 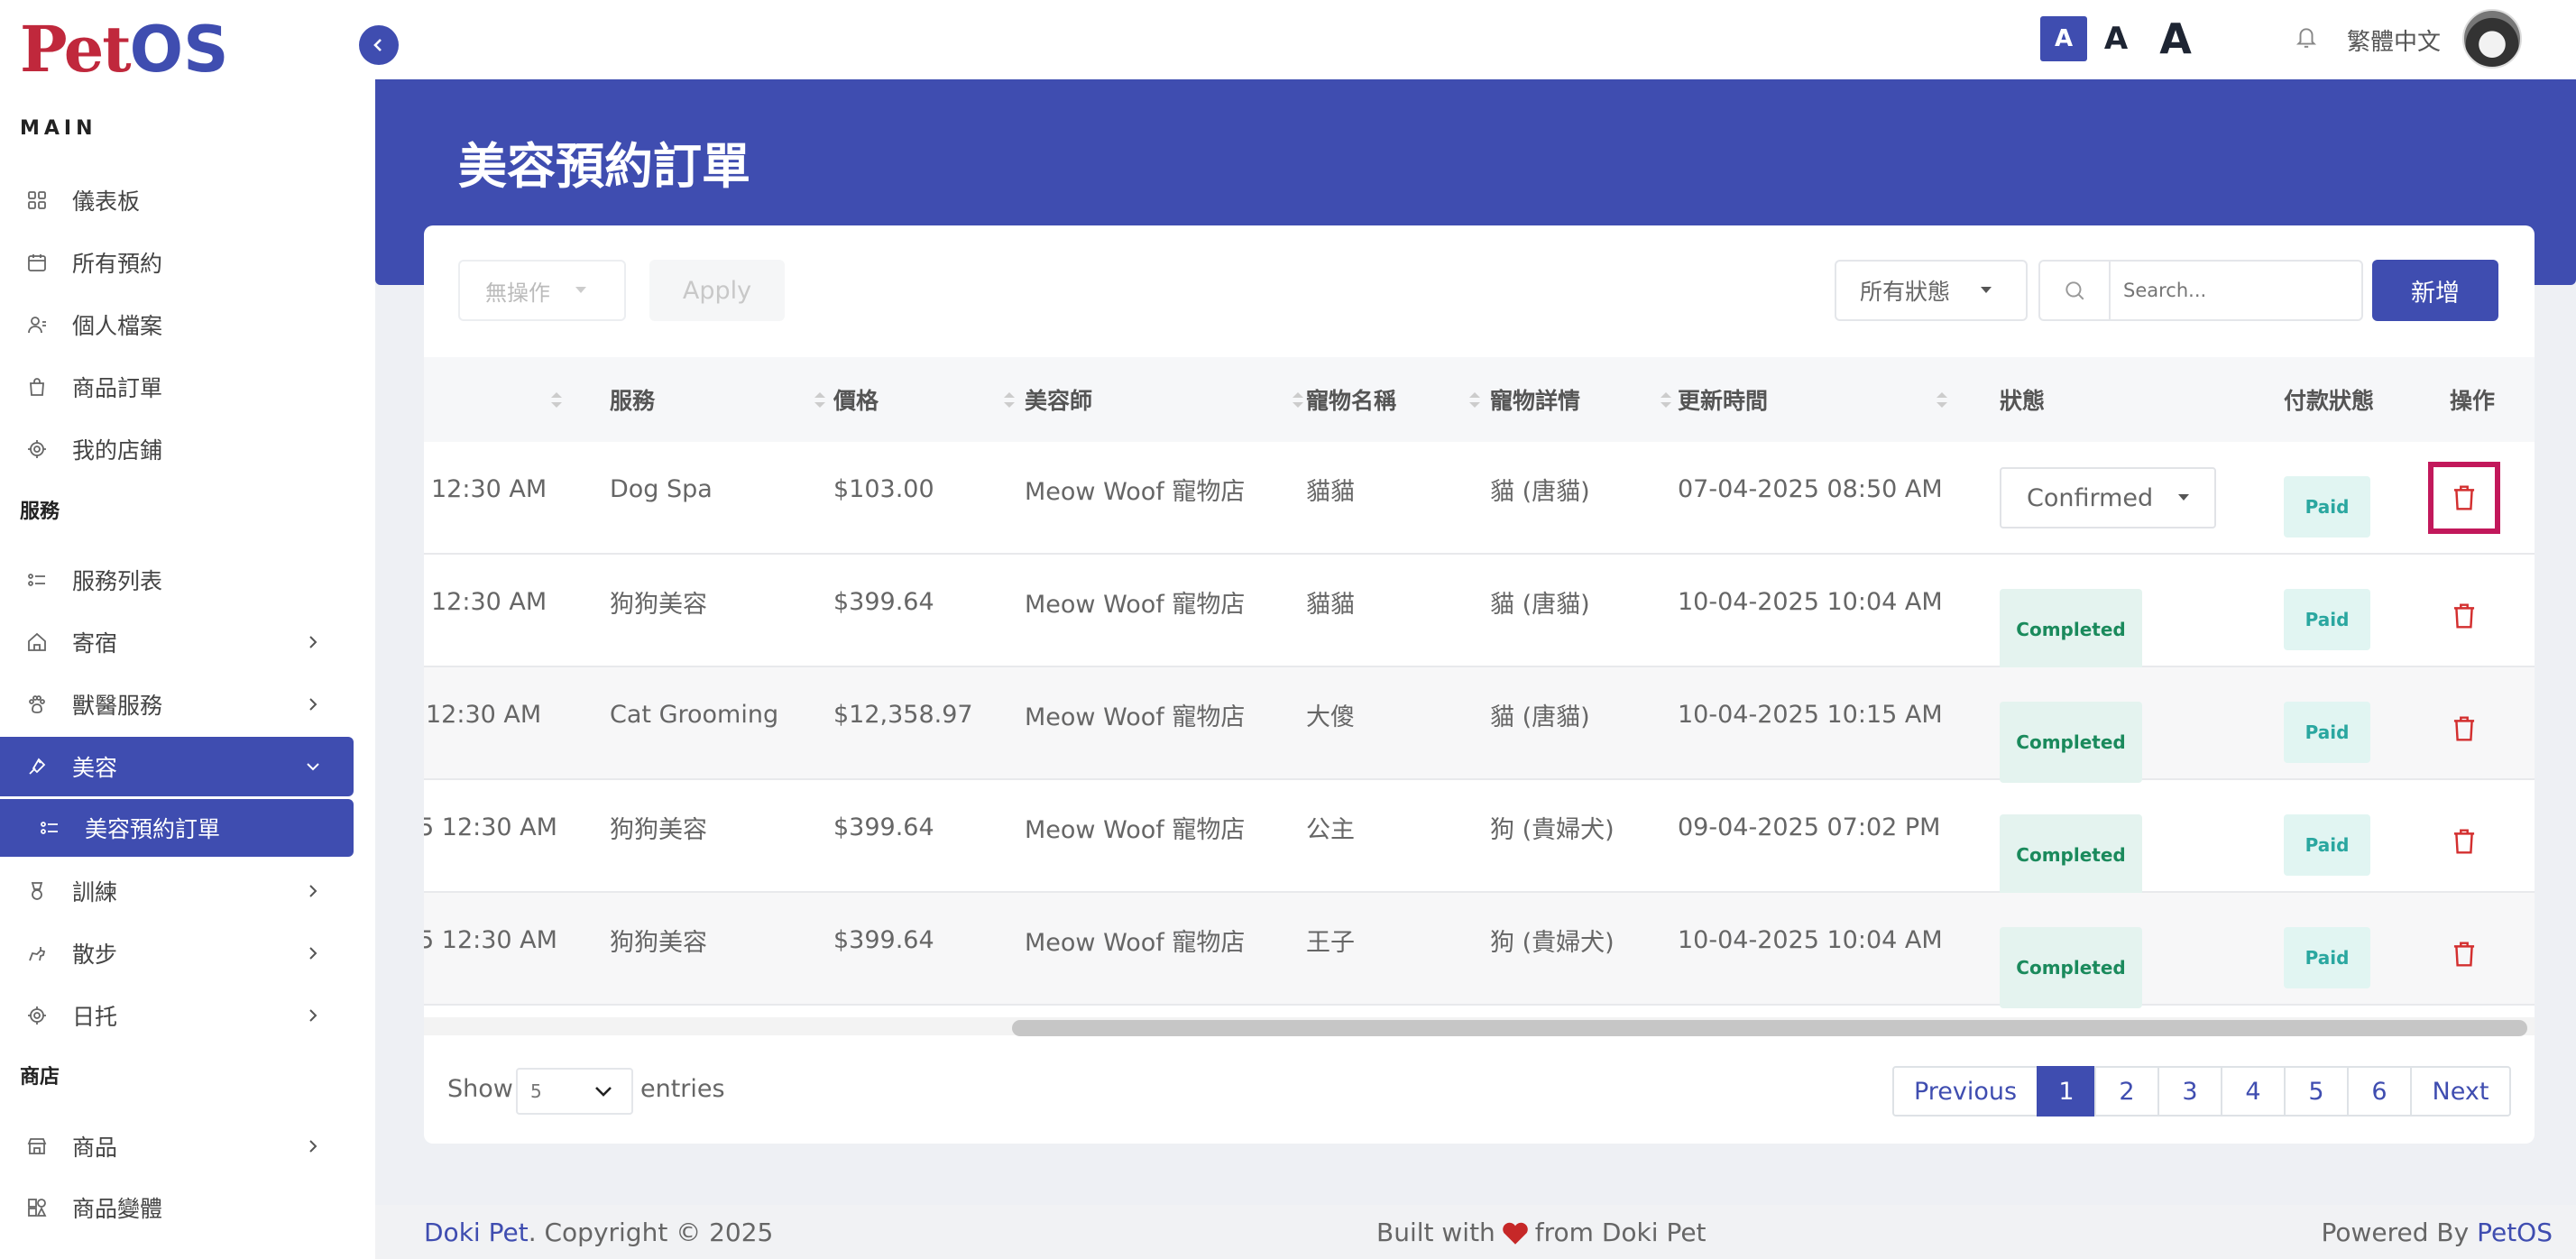 I want to click on pagination-page: 2, so click(x=2126, y=1091).